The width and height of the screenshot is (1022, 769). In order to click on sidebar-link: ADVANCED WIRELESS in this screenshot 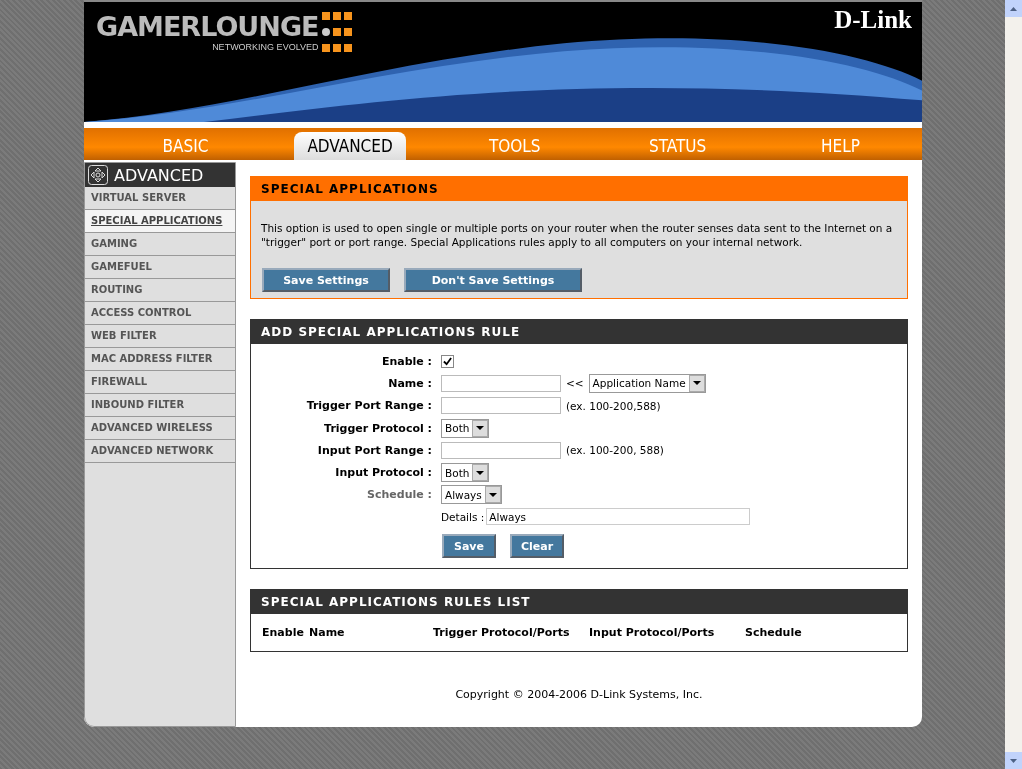, I will do `click(160, 428)`.